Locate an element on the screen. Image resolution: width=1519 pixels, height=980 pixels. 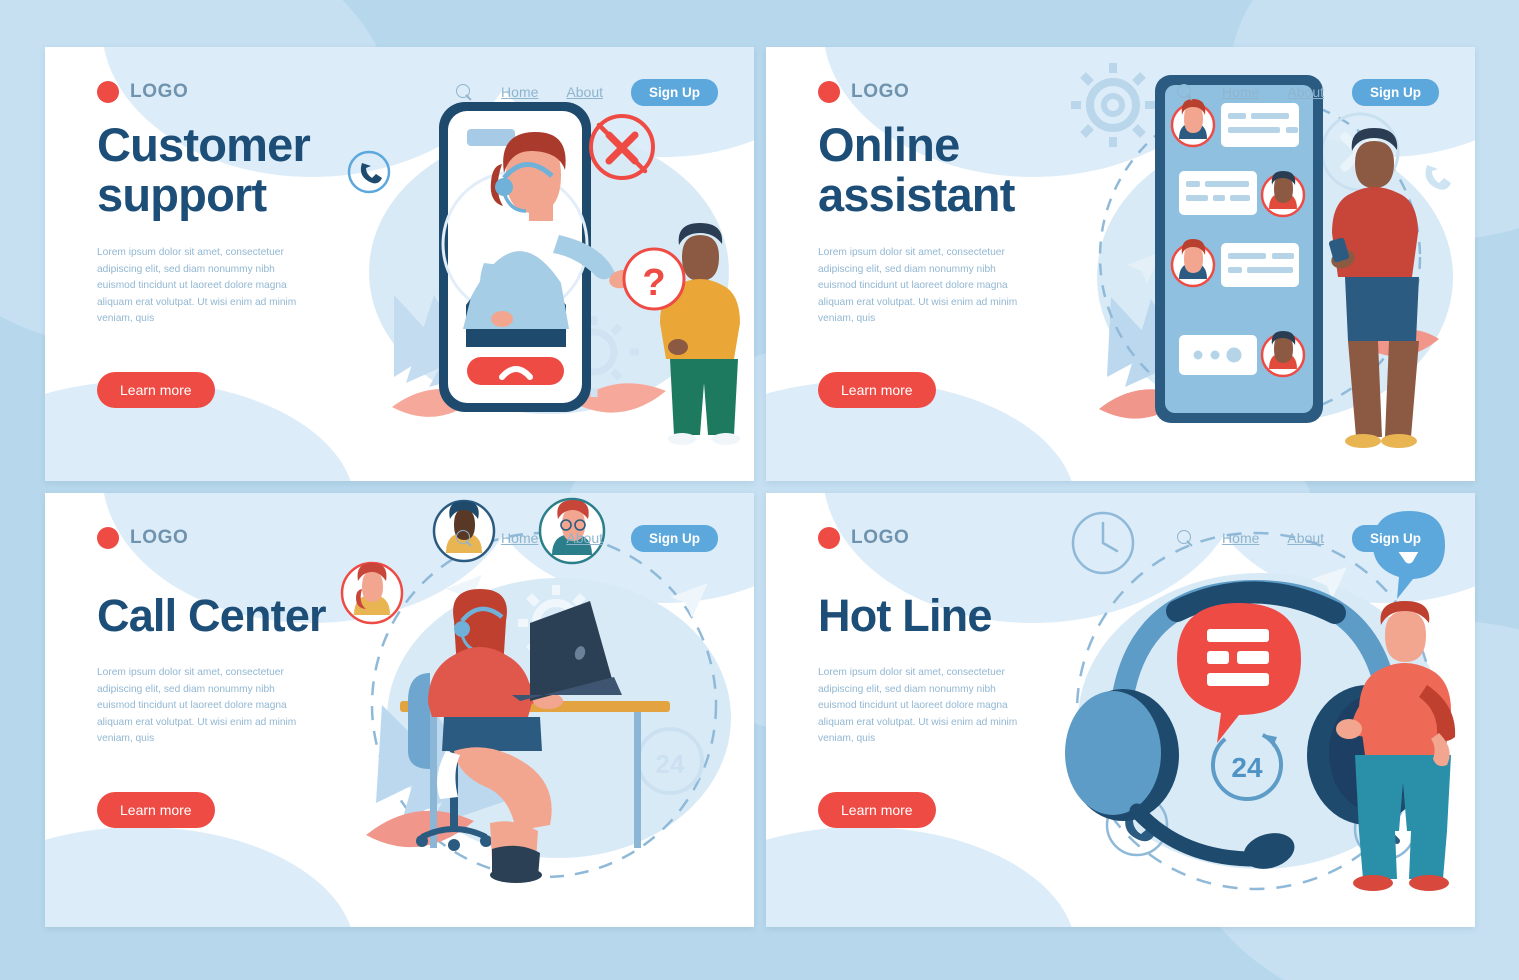
page-title: Hot Line is located at coordinates (905, 616).